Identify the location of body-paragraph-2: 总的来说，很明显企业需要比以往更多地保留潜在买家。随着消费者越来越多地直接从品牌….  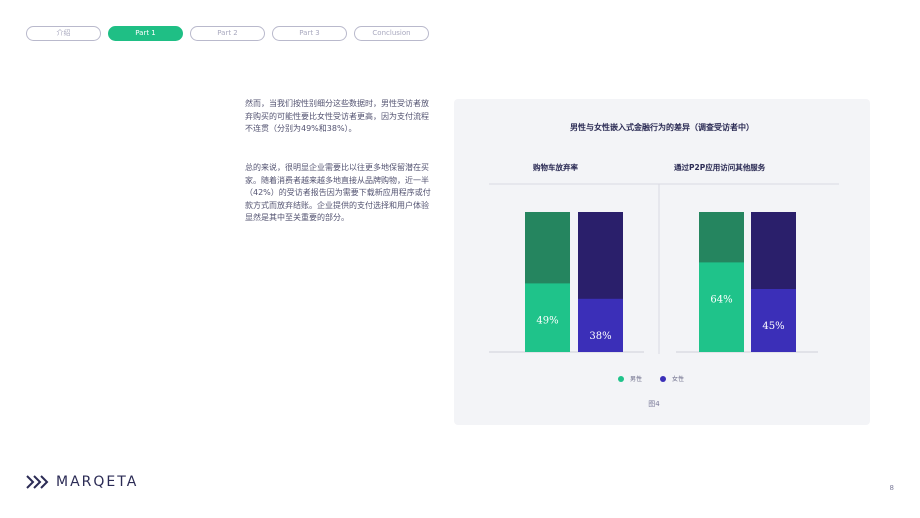
(338, 192).